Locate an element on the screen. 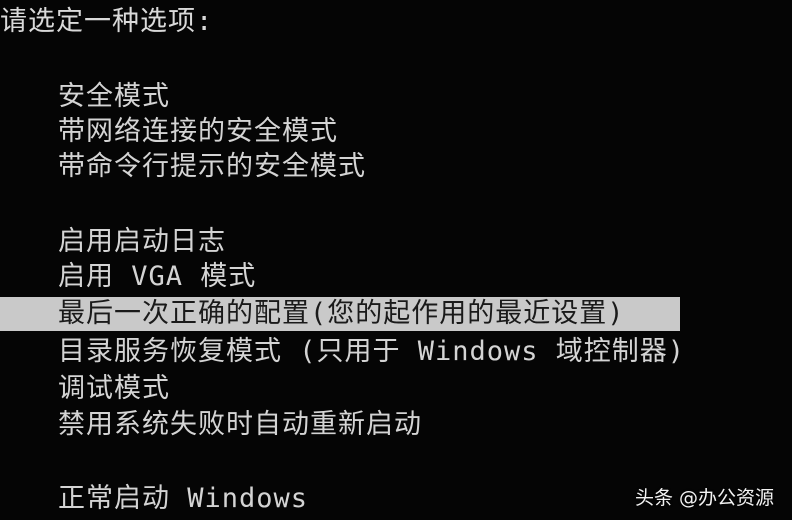  menu-item-last-known-good-config: 最后一次正确的配置(您的起作用的最近设置) is located at coordinates (340, 314).